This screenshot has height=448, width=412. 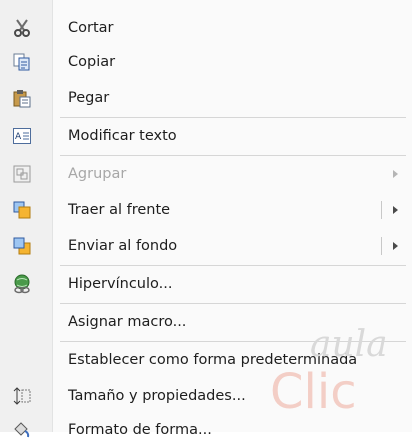 I want to click on menu-item-label: Modificar texto, so click(x=122, y=136).